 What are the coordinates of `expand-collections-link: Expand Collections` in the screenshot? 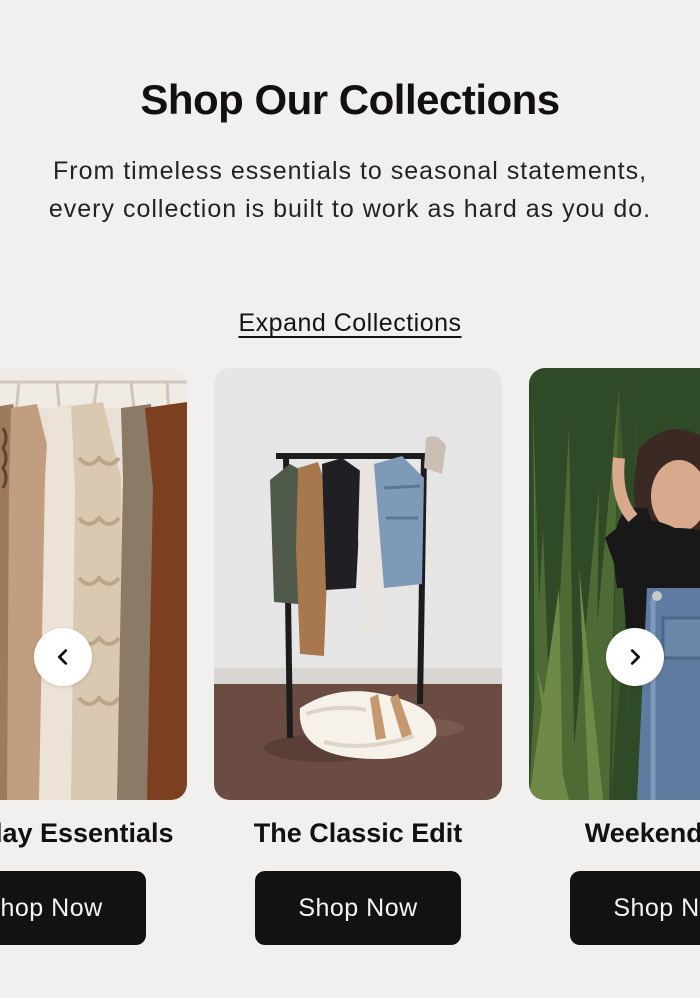 It's located at (349, 323).